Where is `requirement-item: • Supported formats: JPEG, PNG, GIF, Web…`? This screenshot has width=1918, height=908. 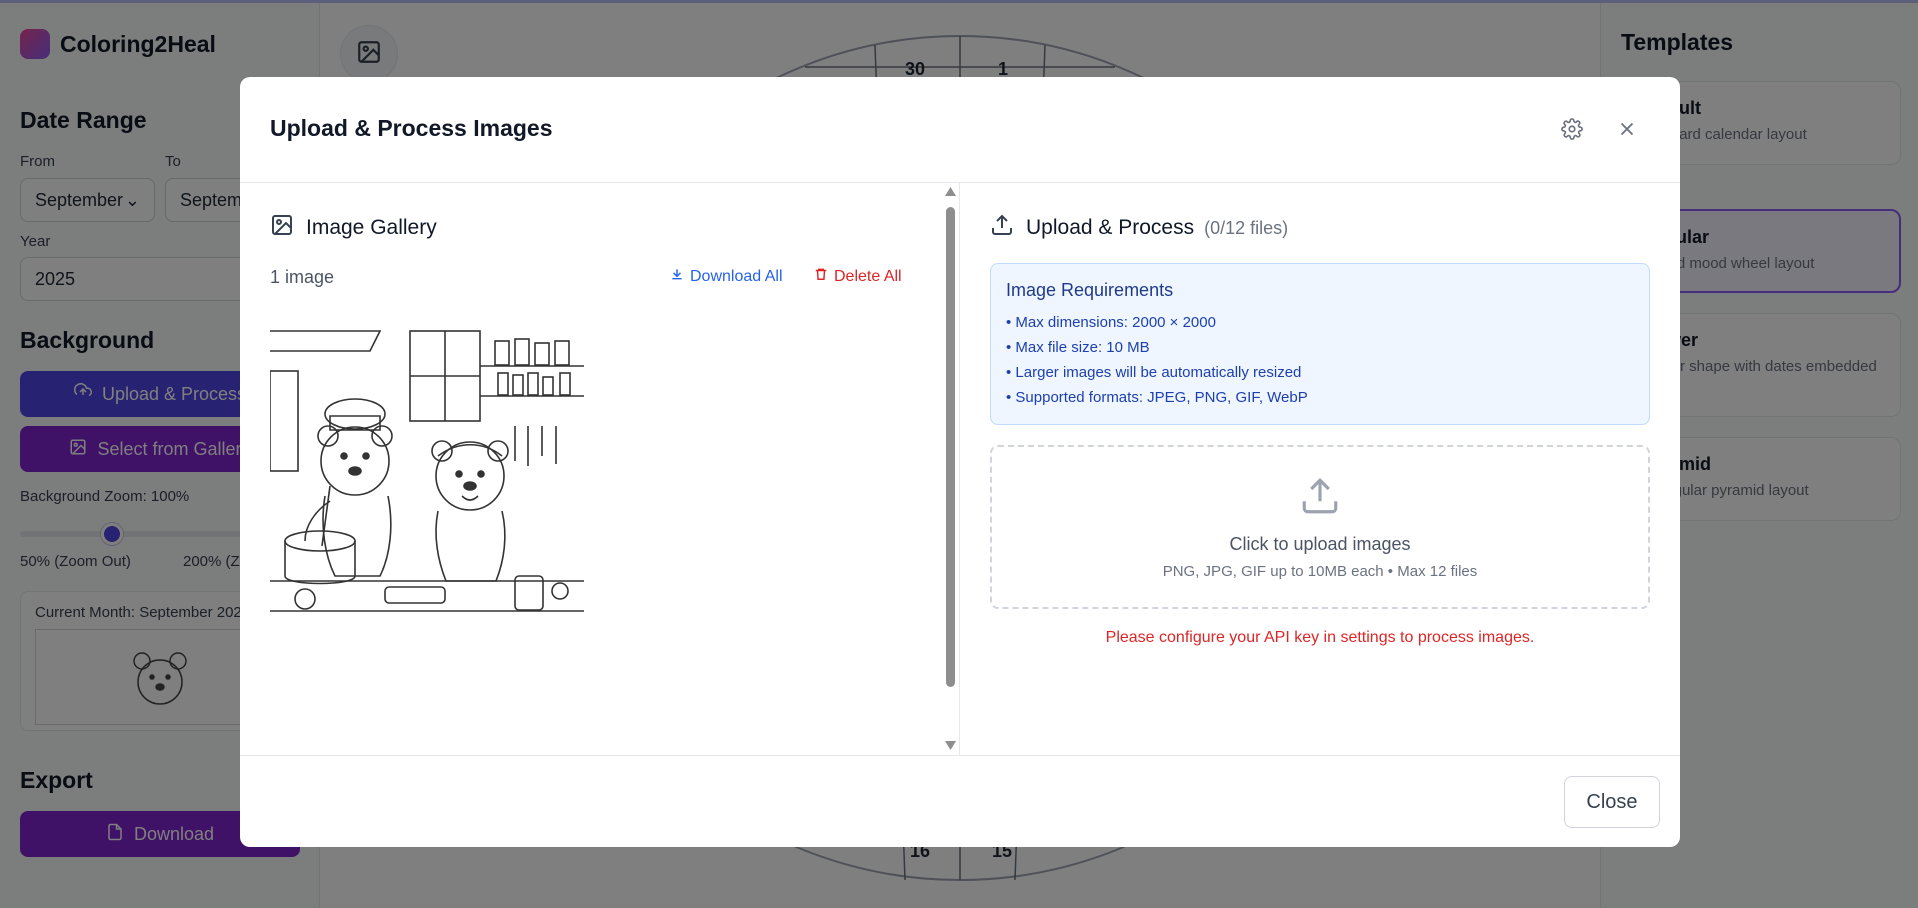 requirement-item: • Supported formats: JPEG, PNG, GIF, Web… is located at coordinates (1157, 397).